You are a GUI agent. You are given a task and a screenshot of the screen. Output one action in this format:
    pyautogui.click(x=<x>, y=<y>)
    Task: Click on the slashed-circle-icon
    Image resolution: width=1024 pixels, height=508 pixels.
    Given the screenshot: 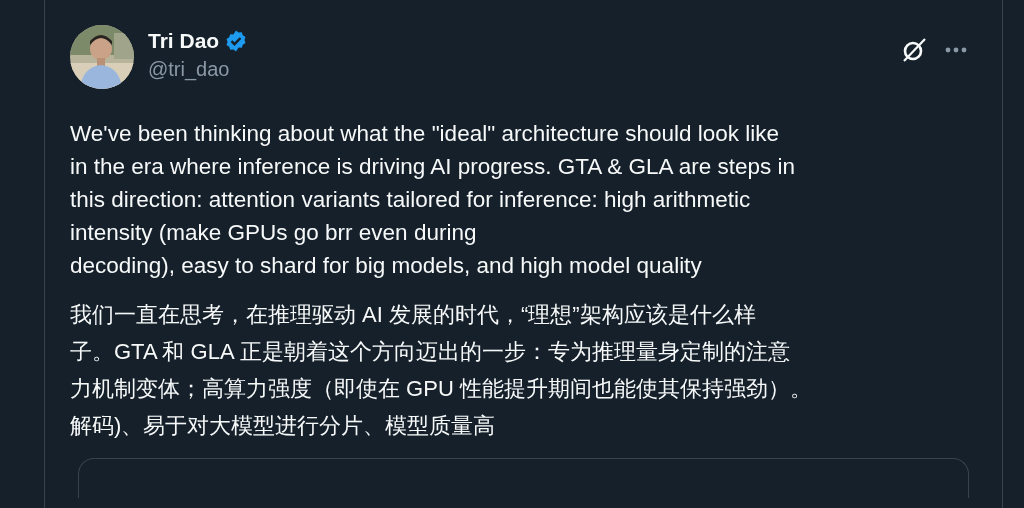 What is the action you would take?
    pyautogui.click(x=914, y=50)
    